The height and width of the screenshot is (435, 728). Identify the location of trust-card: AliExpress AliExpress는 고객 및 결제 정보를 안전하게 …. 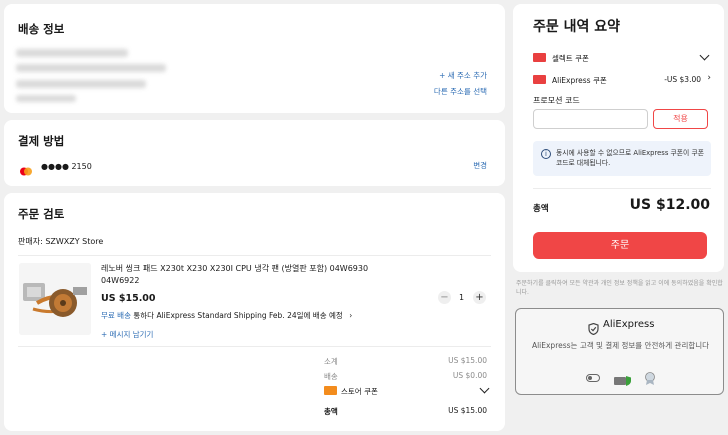
(619, 351).